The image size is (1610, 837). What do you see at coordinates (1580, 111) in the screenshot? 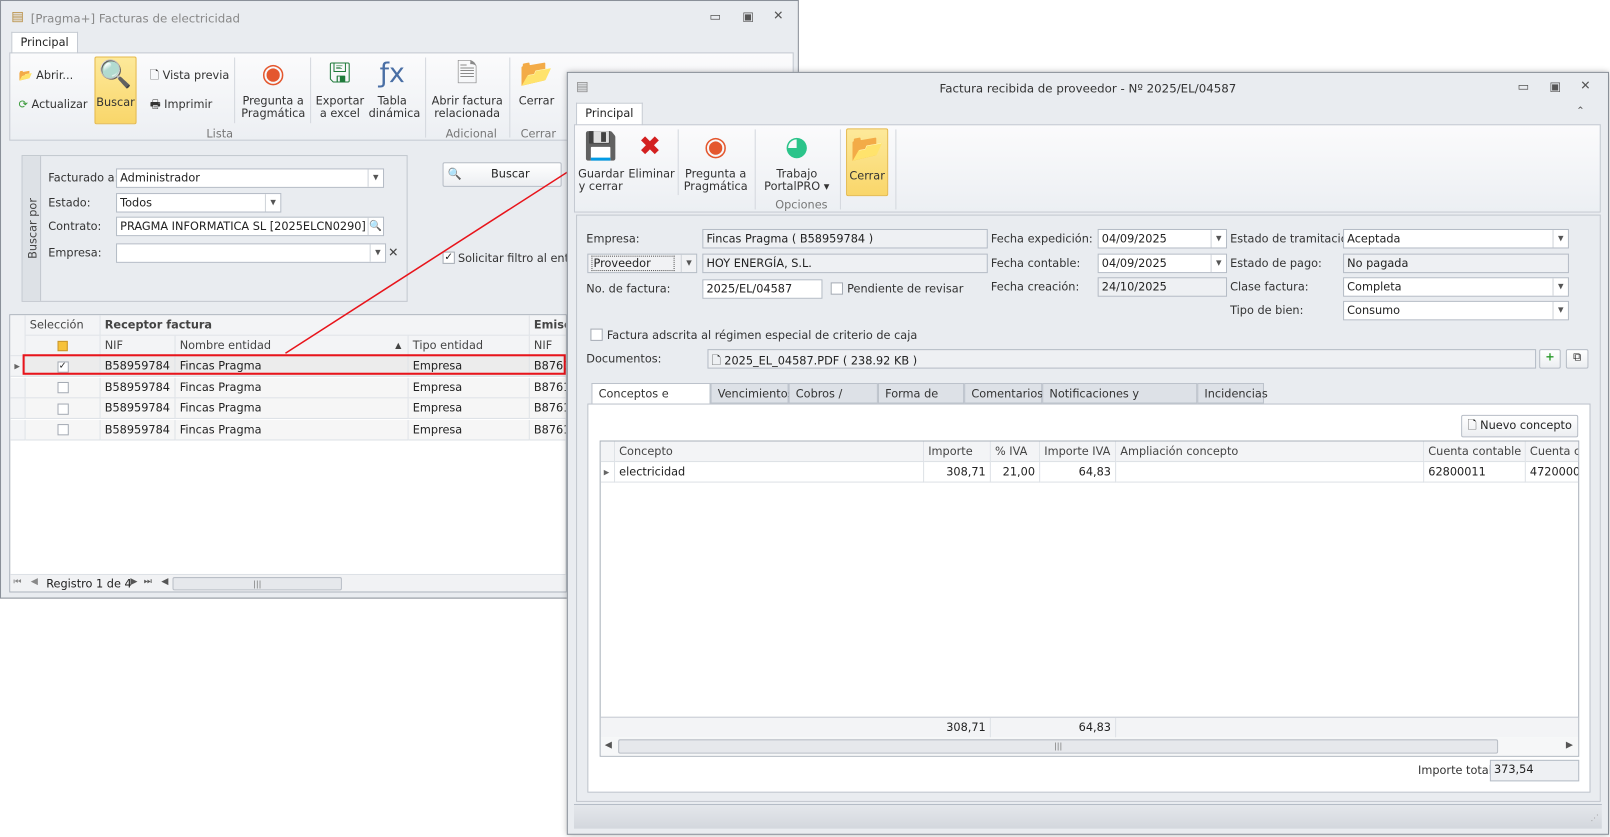
I see `collapse-ribbon-icon: ⌃` at bounding box center [1580, 111].